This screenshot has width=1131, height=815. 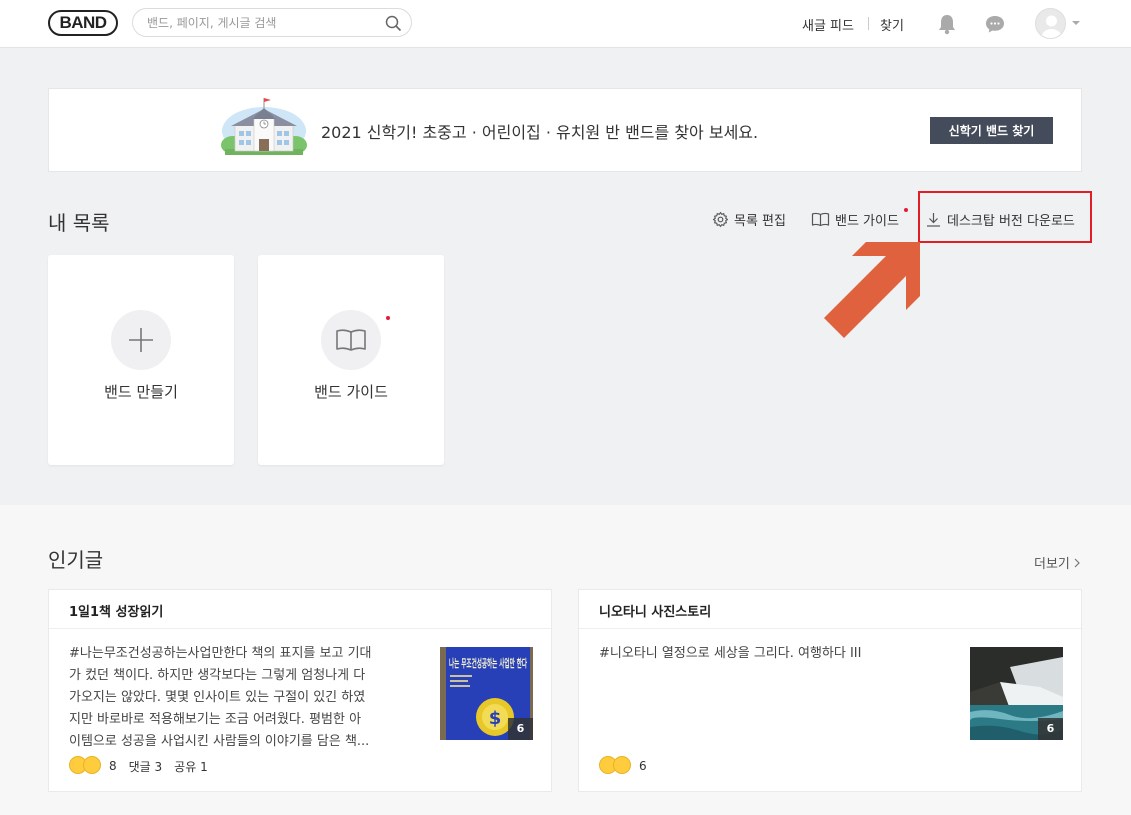 I want to click on popular-title: 인기글, so click(x=76, y=560).